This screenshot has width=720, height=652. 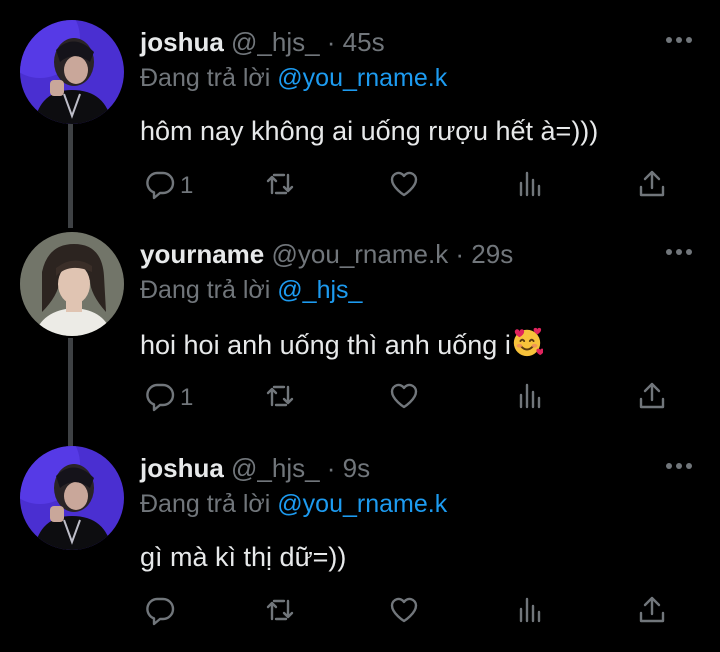 What do you see at coordinates (243, 557) in the screenshot?
I see `tweet-text: gì mà kì thị dữ=))` at bounding box center [243, 557].